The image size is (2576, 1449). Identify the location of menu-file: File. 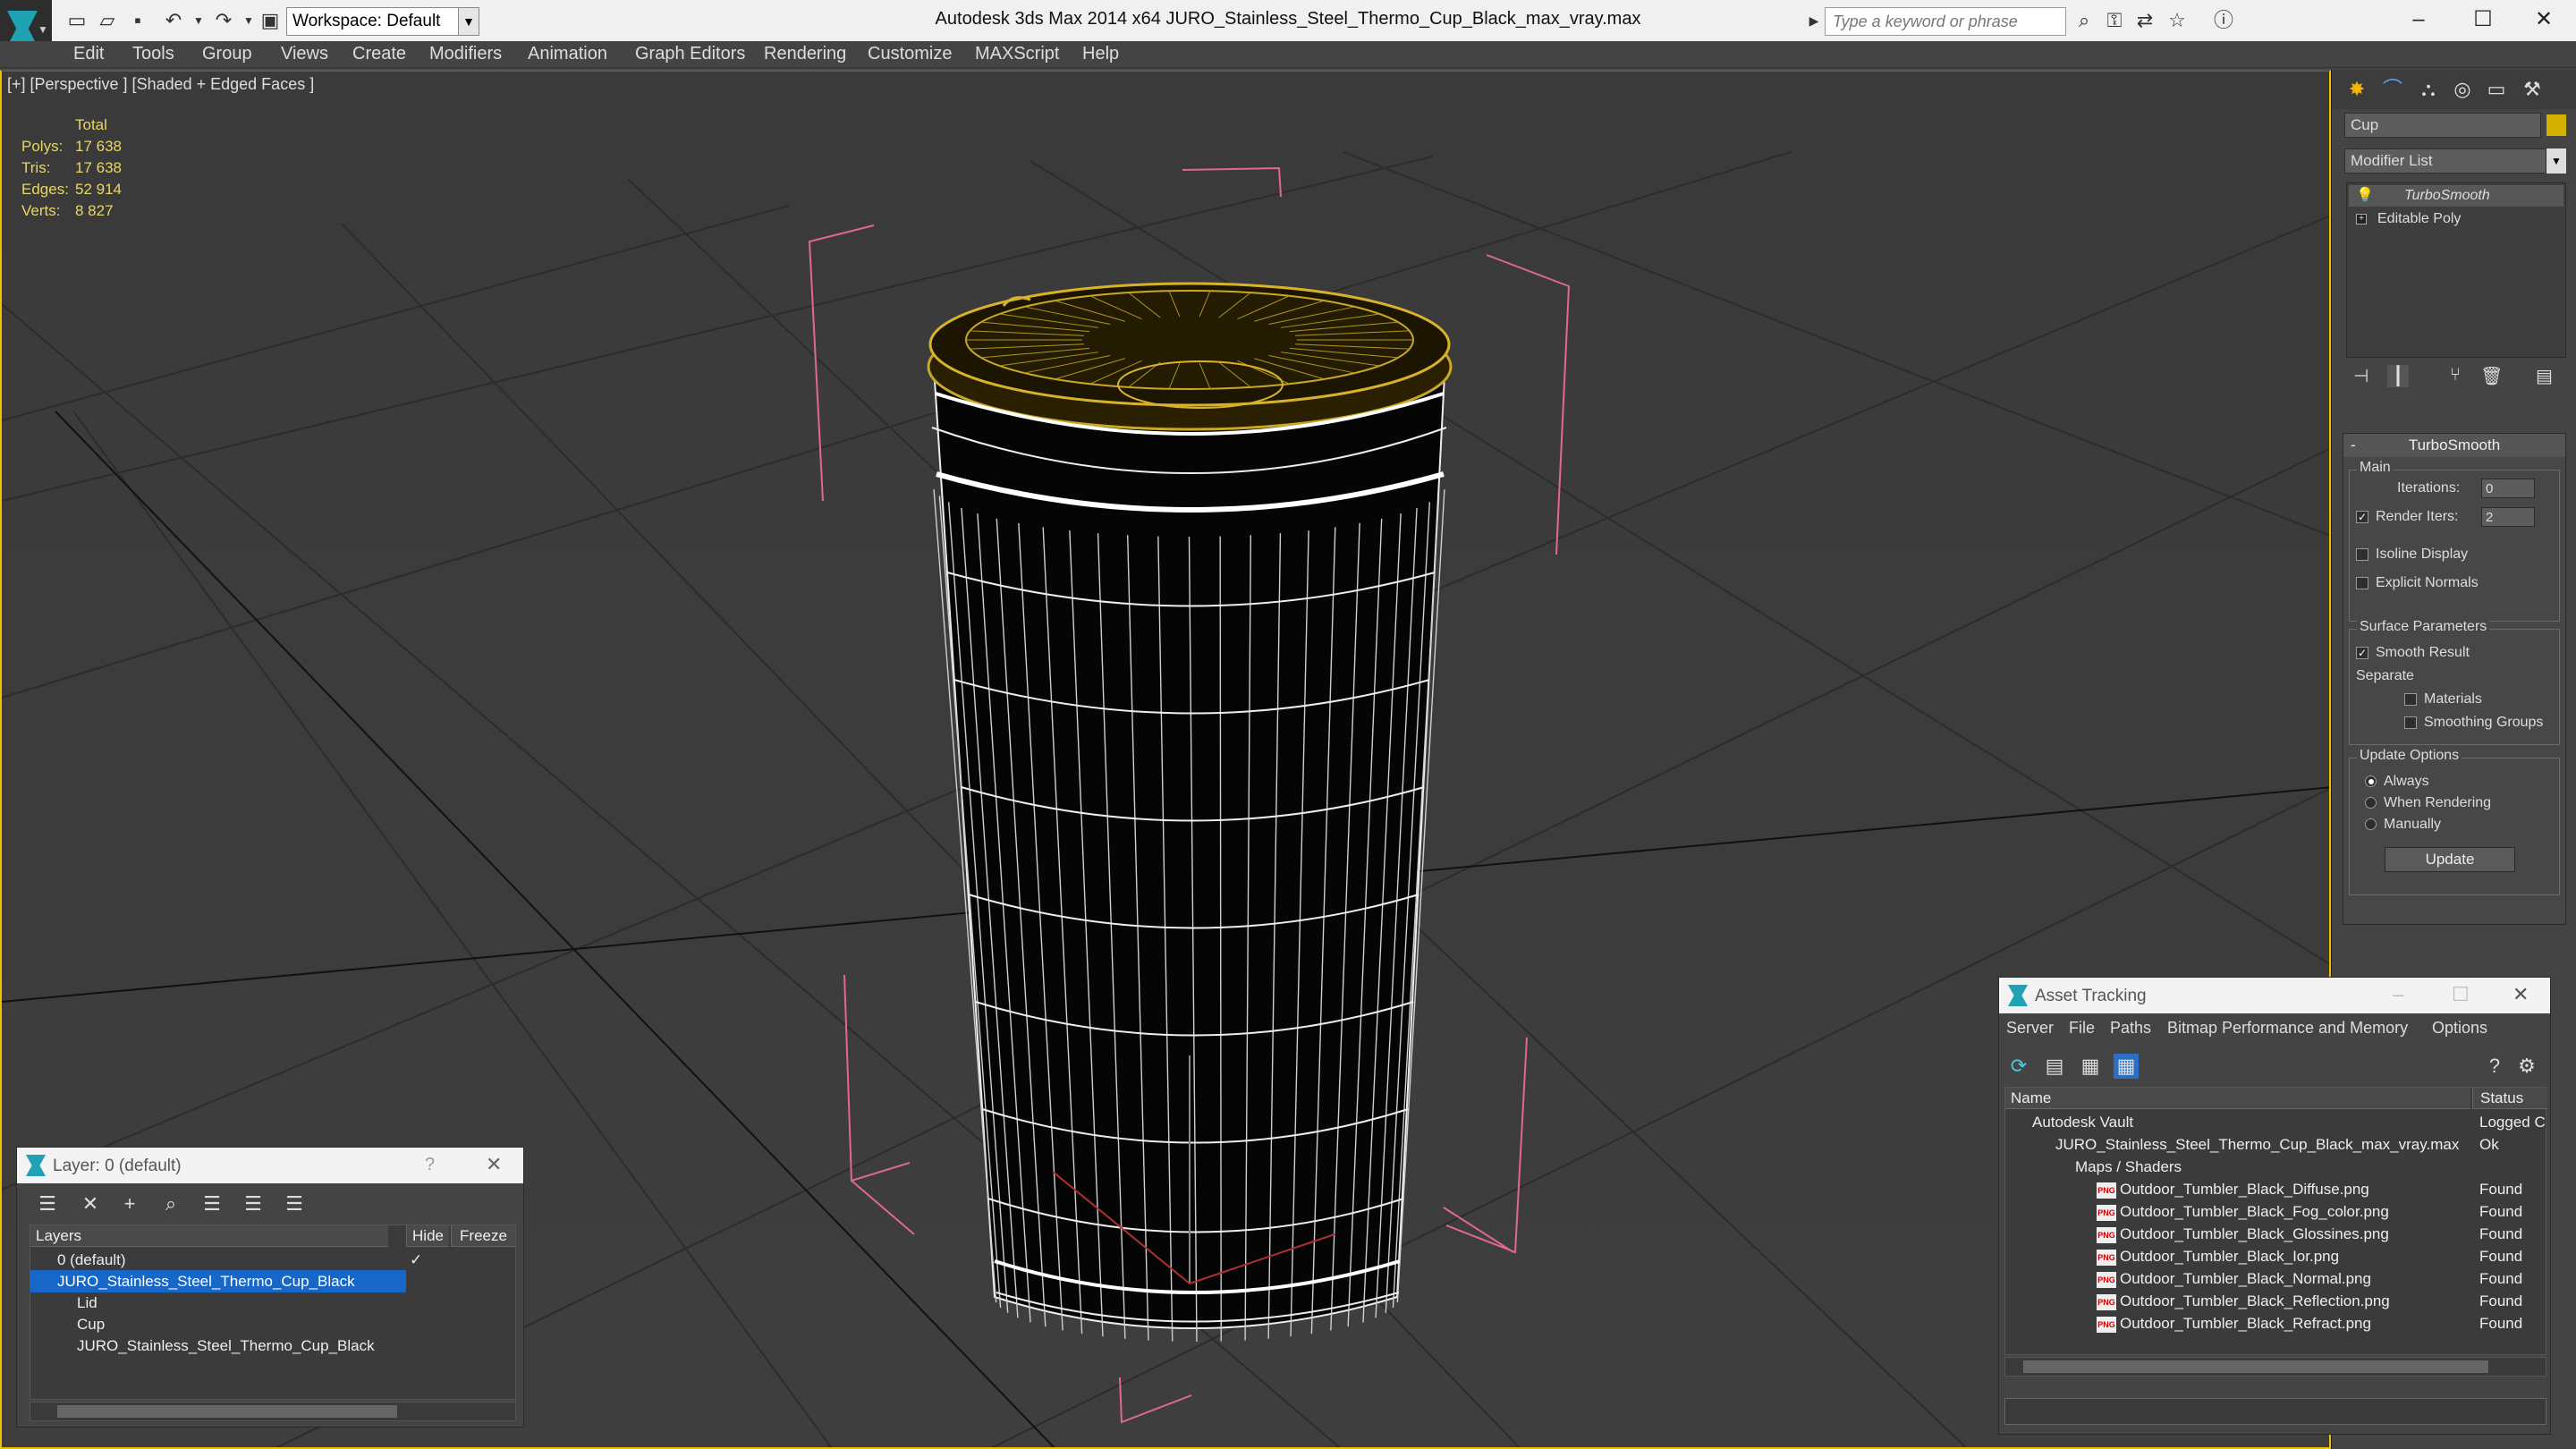
(2082, 1028).